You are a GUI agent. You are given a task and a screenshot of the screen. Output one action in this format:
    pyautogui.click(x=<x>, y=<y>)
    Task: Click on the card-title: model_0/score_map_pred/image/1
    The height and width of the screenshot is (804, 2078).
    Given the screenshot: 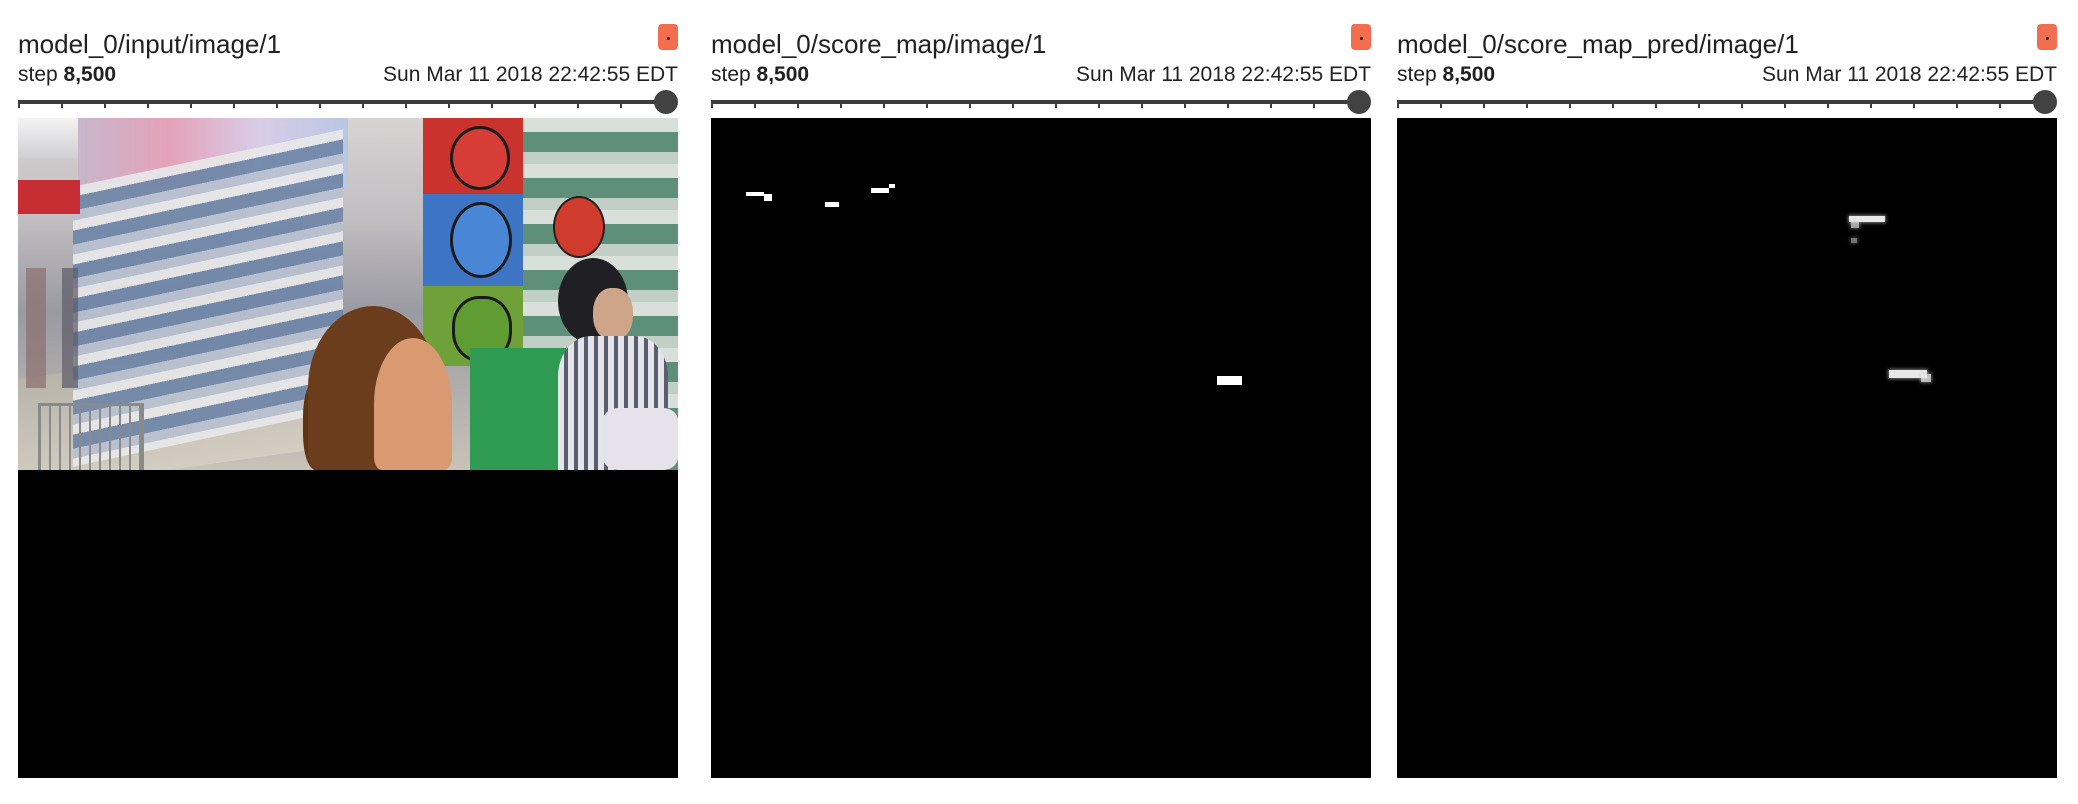 What is the action you would take?
    pyautogui.click(x=1598, y=44)
    